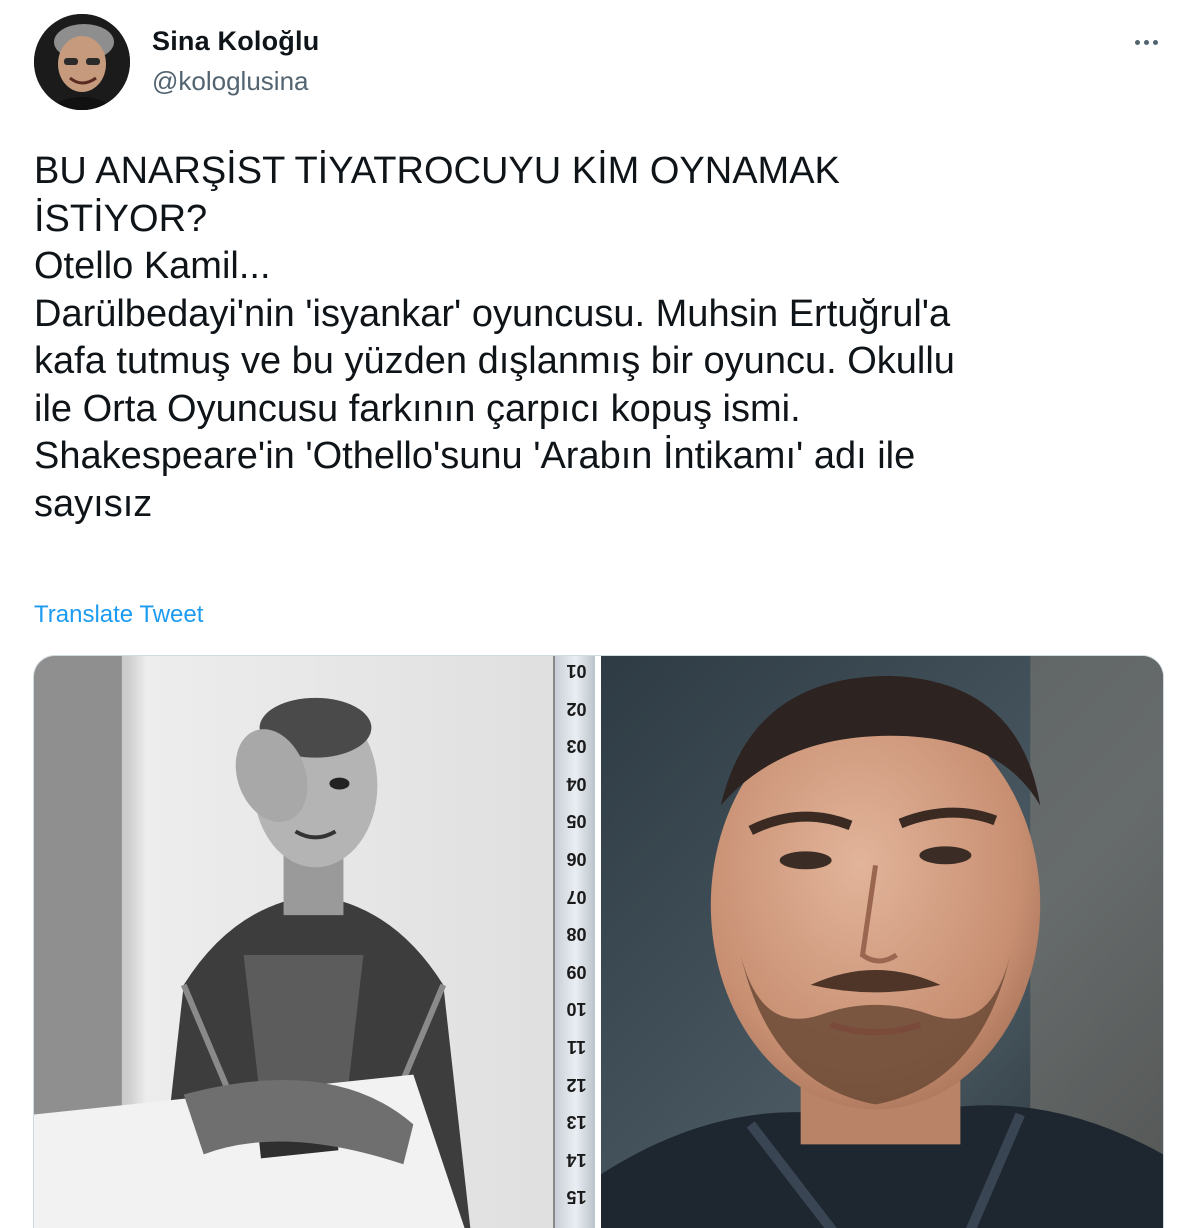  Describe the element at coordinates (576, 746) in the screenshot. I see `ruler-tick-label: 03` at that location.